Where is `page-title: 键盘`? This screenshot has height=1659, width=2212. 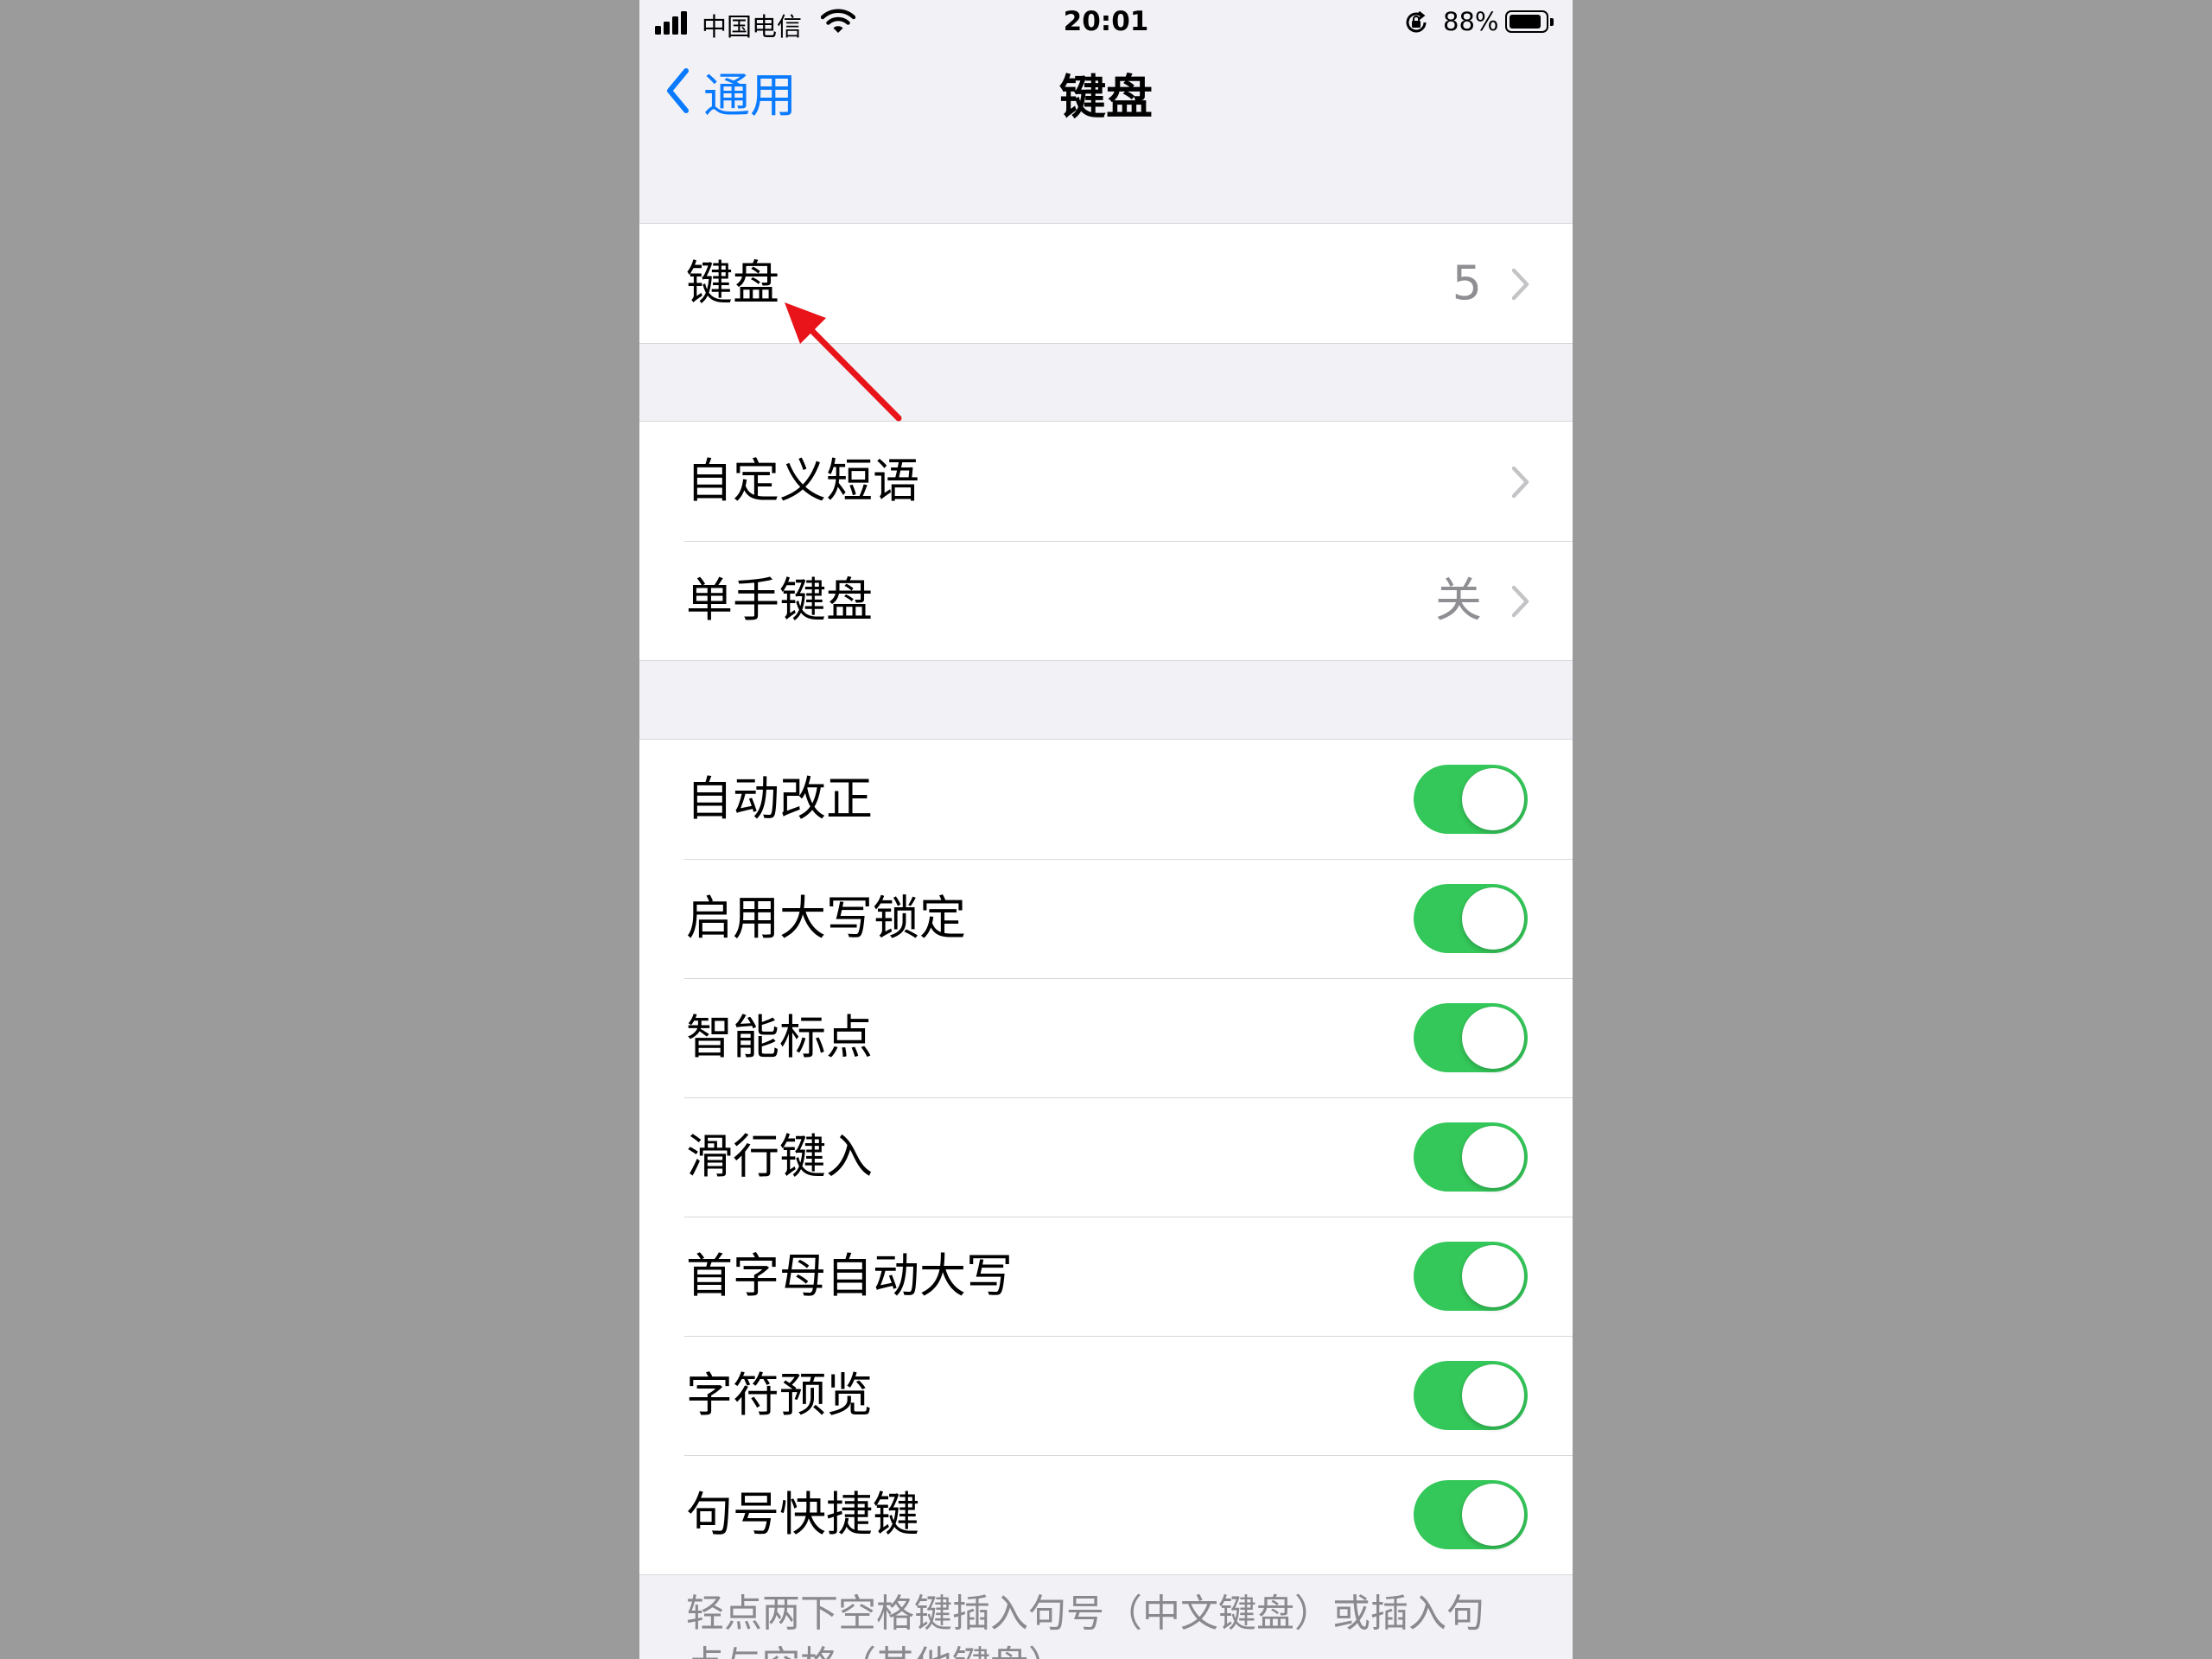 page-title: 键盘 is located at coordinates (1106, 97).